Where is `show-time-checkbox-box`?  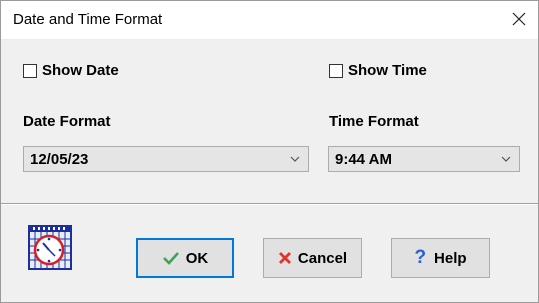 show-time-checkbox-box is located at coordinates (336, 70).